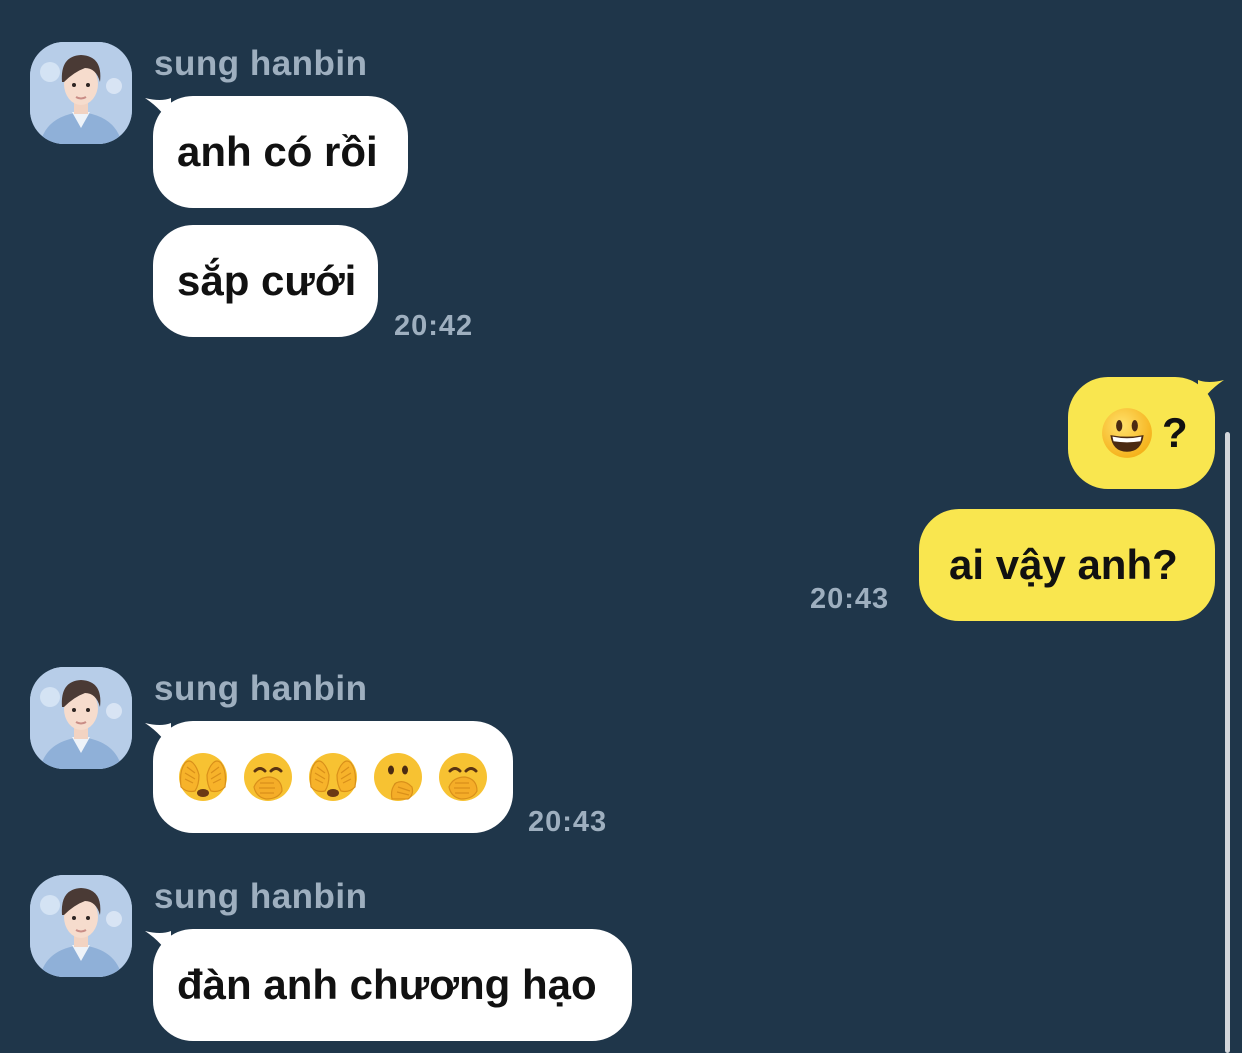 The height and width of the screenshot is (1053, 1242). I want to click on message-text: sắp cưới, so click(267, 280).